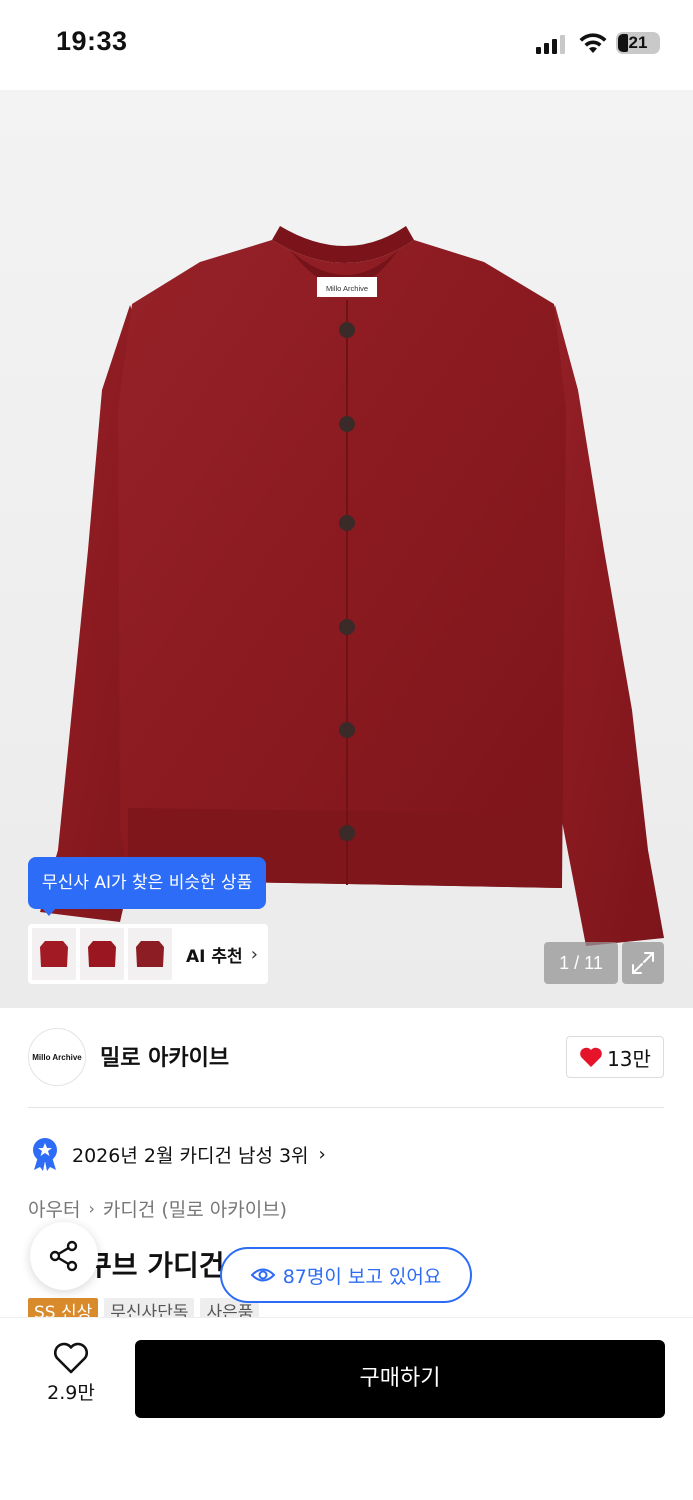  I want to click on viewing-count-pill: 87명이 보고 있어요, so click(346, 1275).